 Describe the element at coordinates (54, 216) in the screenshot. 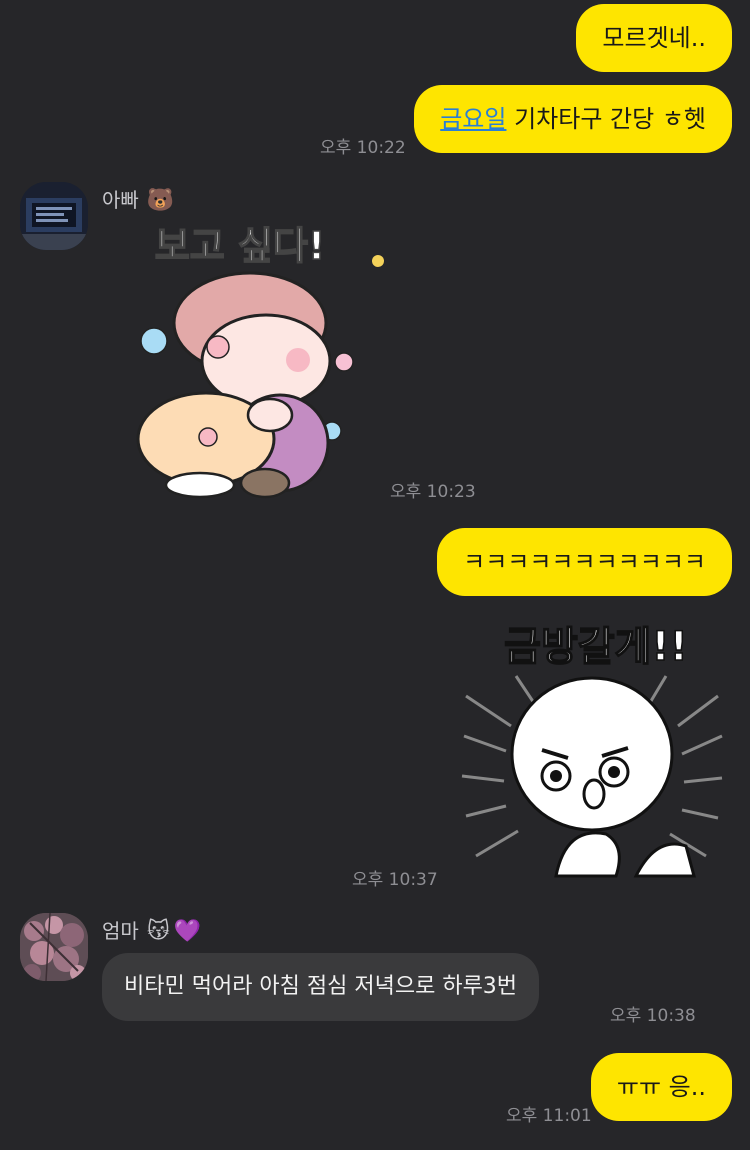

I see `dad-avatar` at that location.